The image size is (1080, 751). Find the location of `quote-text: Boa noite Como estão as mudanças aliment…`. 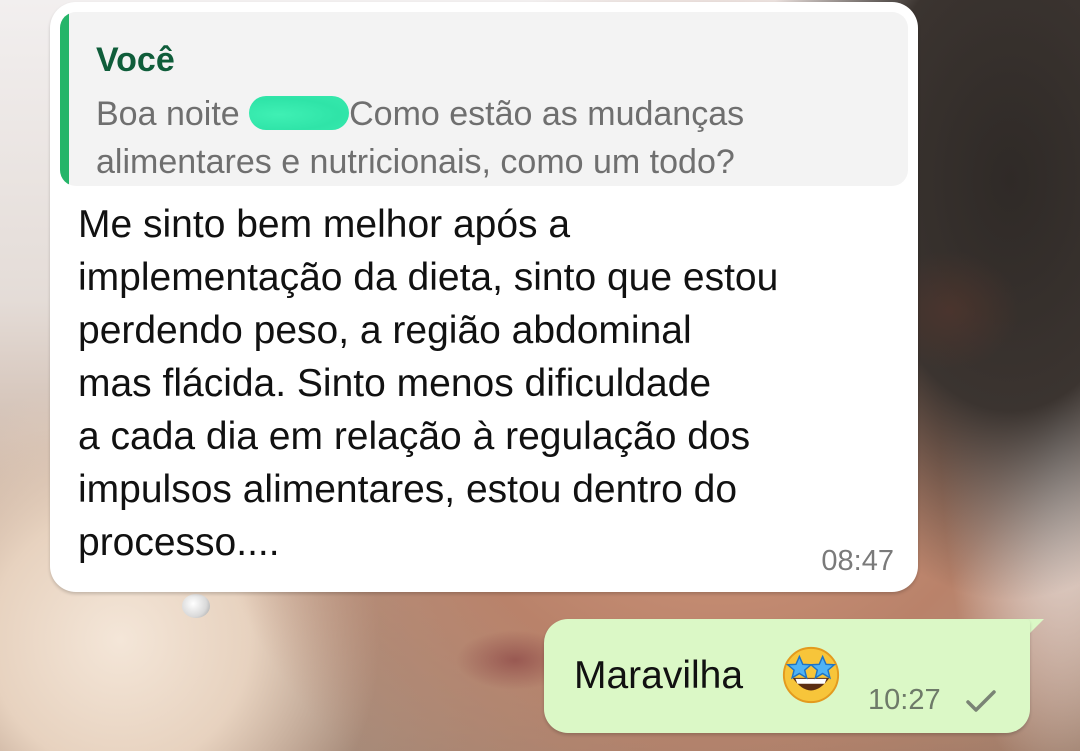

quote-text: Boa noite Como estão as mudanças aliment… is located at coordinates (496, 138).